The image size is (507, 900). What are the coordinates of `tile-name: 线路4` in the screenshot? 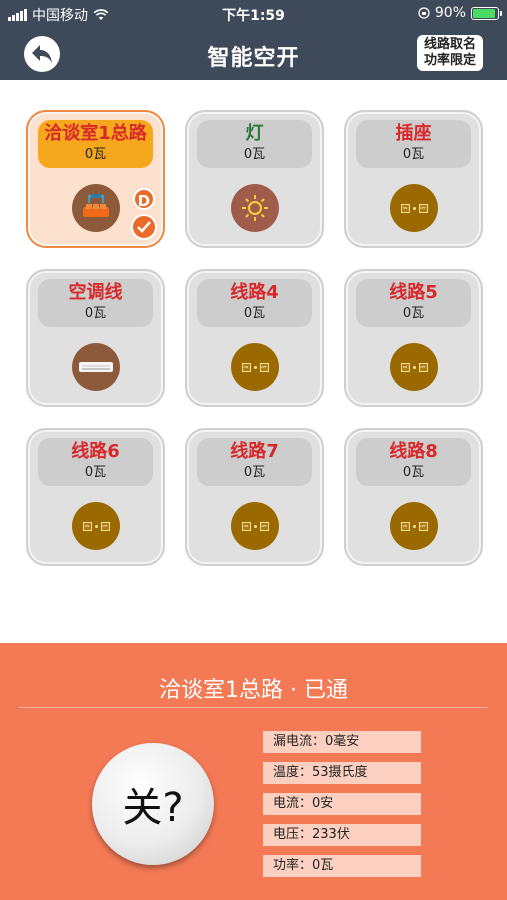 It's located at (254, 292).